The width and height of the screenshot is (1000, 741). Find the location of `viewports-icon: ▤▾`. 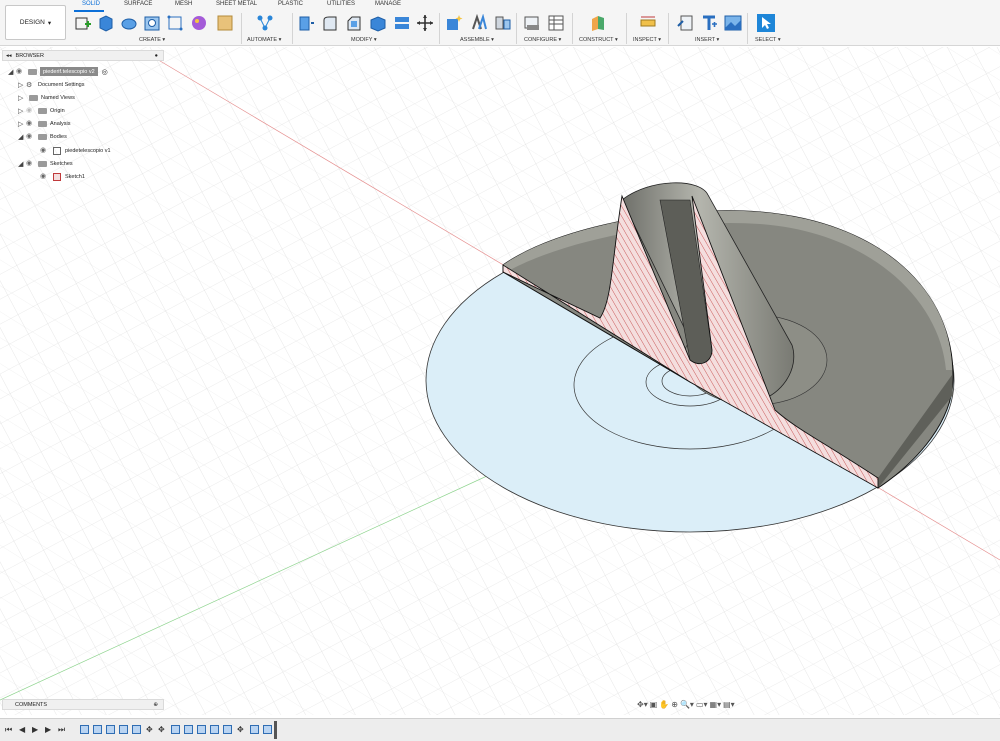

viewports-icon: ▤▾ is located at coordinates (729, 704).